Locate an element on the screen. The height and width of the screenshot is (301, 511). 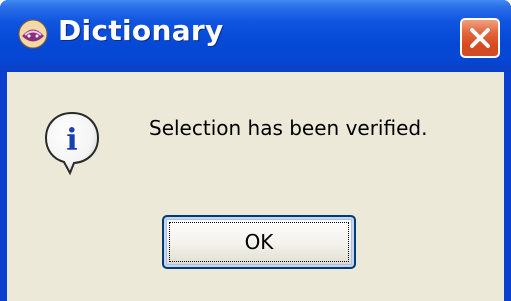
close-icon is located at coordinates (480, 38).